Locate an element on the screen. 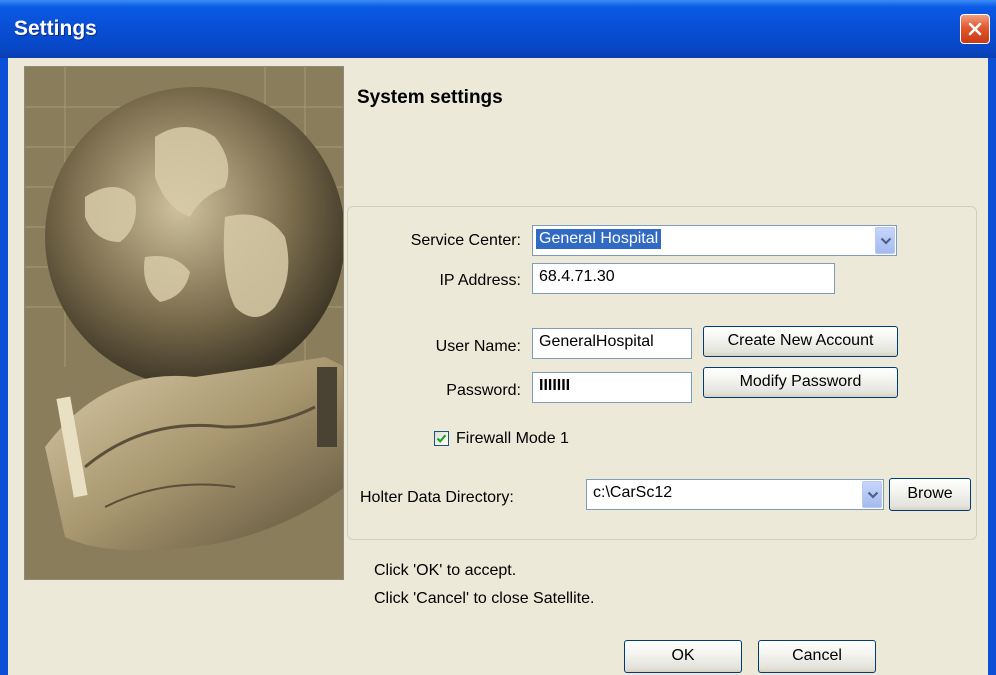 The image size is (996, 675). holter-directory-dropdown-button is located at coordinates (872, 494).